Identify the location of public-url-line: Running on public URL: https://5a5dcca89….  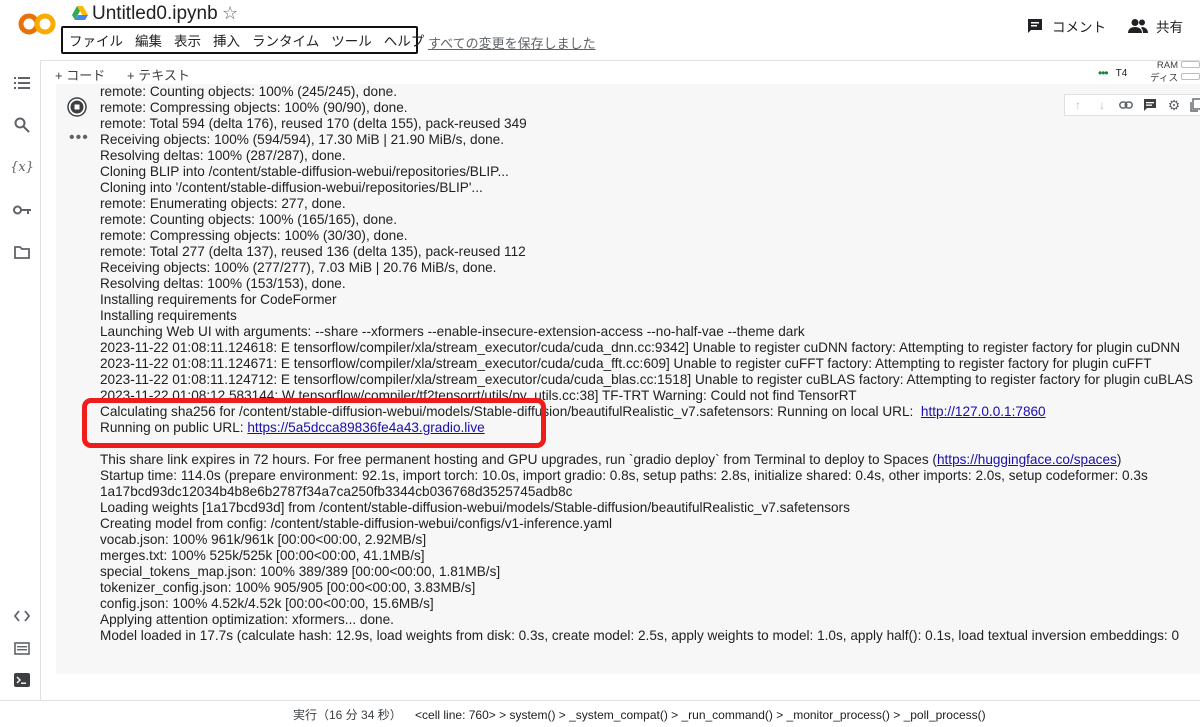
(292, 428).